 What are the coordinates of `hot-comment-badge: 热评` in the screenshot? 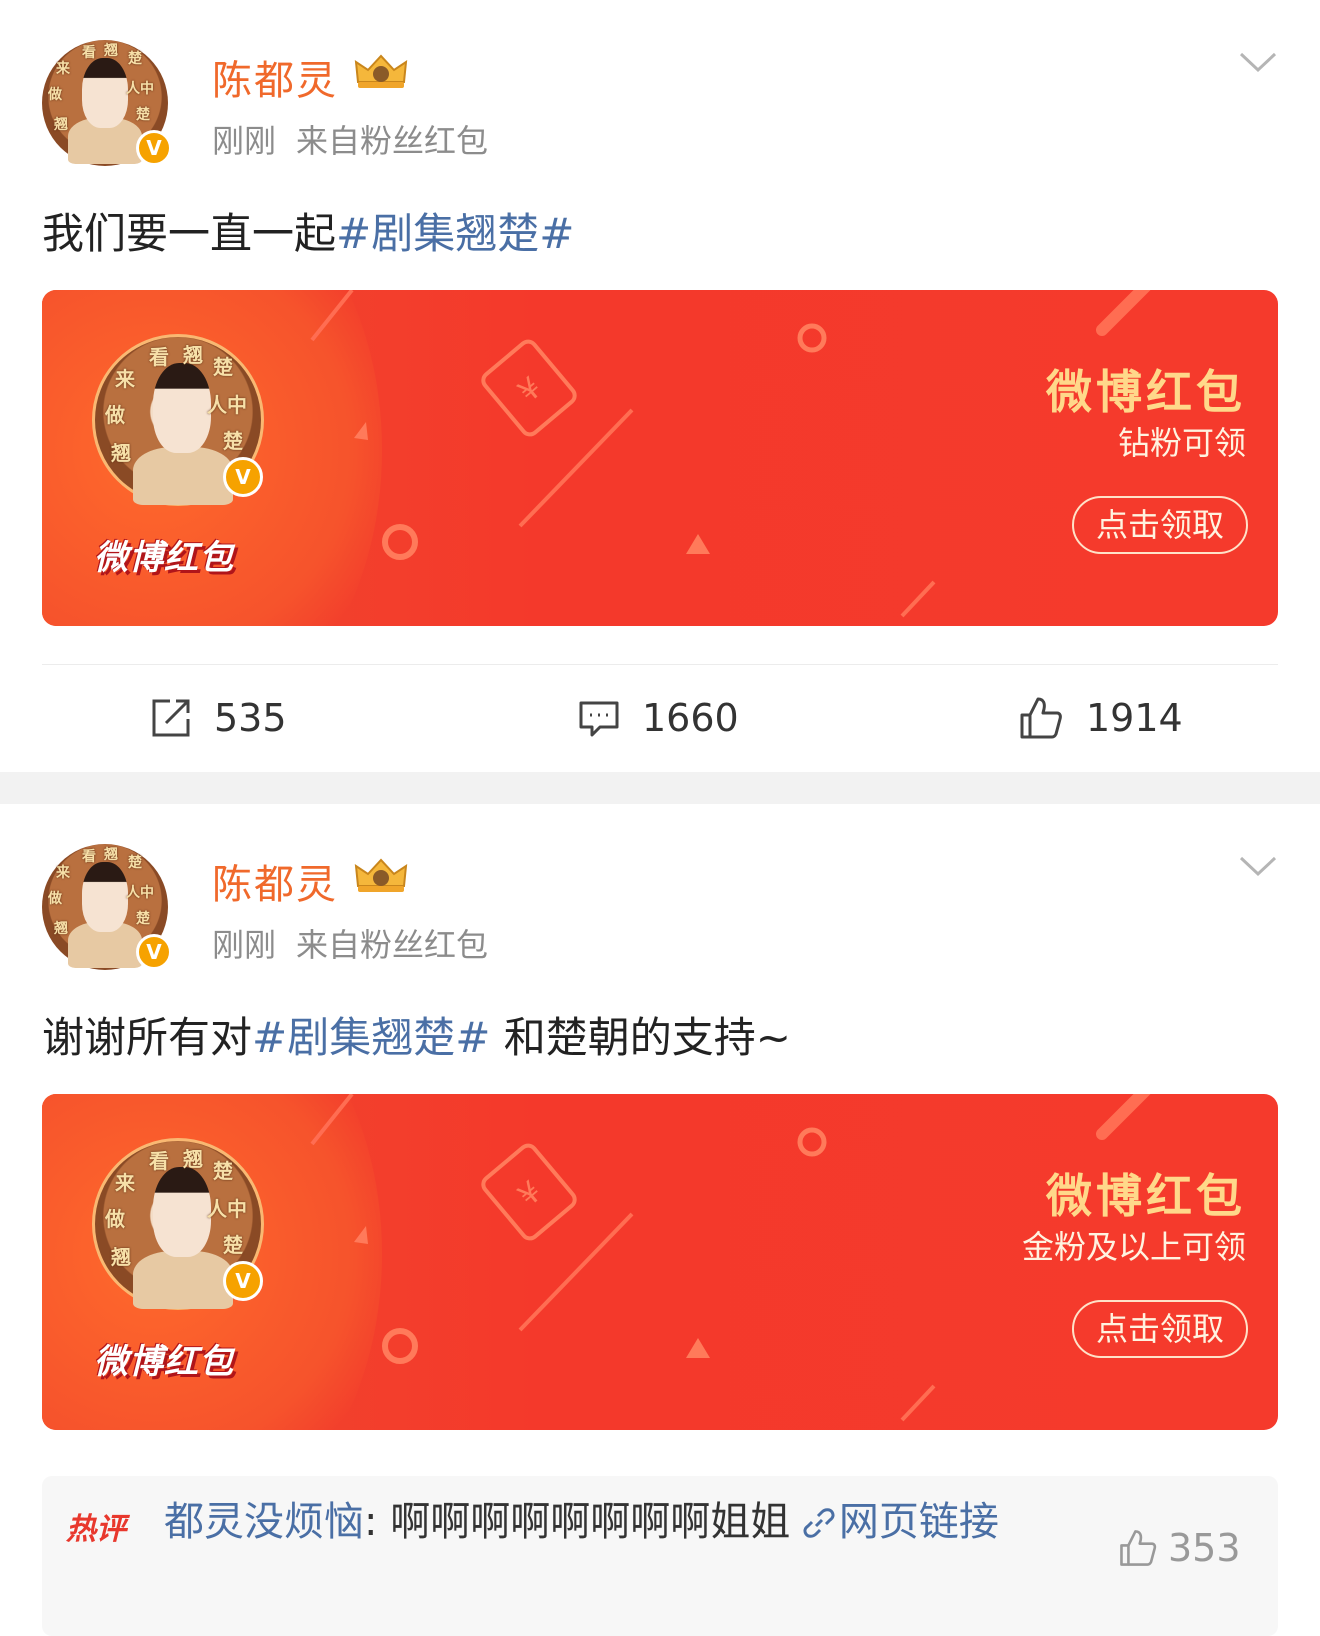 It's located at (96, 1529).